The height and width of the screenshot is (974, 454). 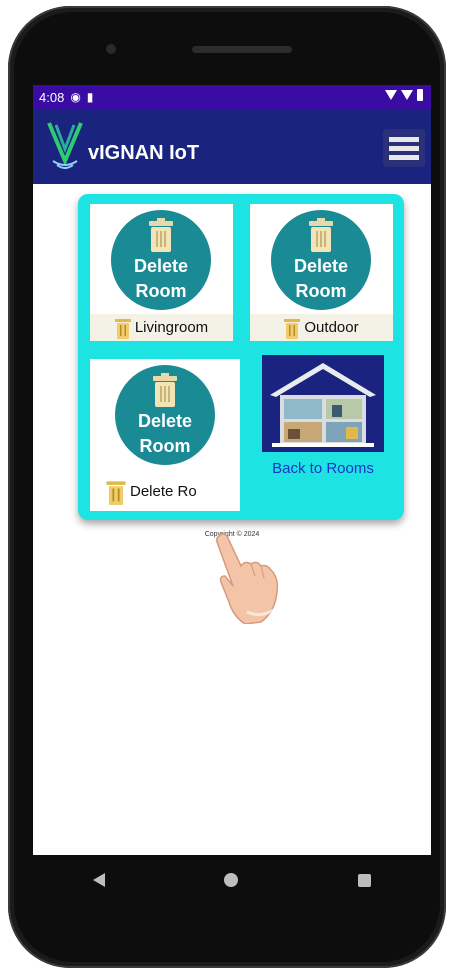 I want to click on room-card-outdoor: Delete Room Outdoor, so click(x=321, y=272).